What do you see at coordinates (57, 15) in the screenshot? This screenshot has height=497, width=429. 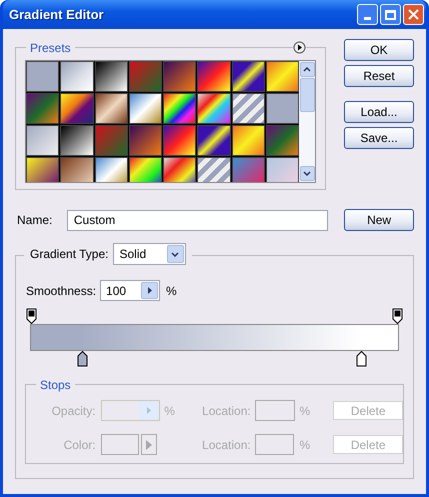 I see `window-title: Gradient Editor` at bounding box center [57, 15].